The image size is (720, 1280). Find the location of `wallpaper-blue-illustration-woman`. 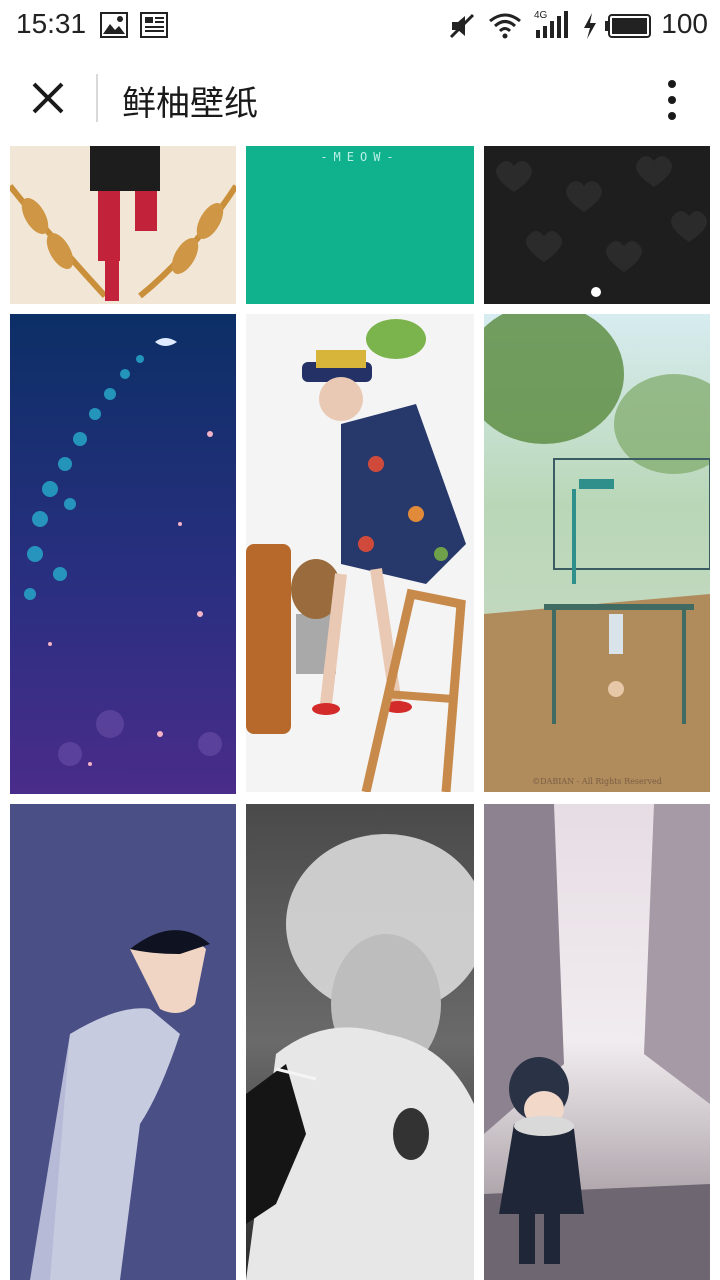

wallpaper-blue-illustration-woman is located at coordinates (123, 1042).